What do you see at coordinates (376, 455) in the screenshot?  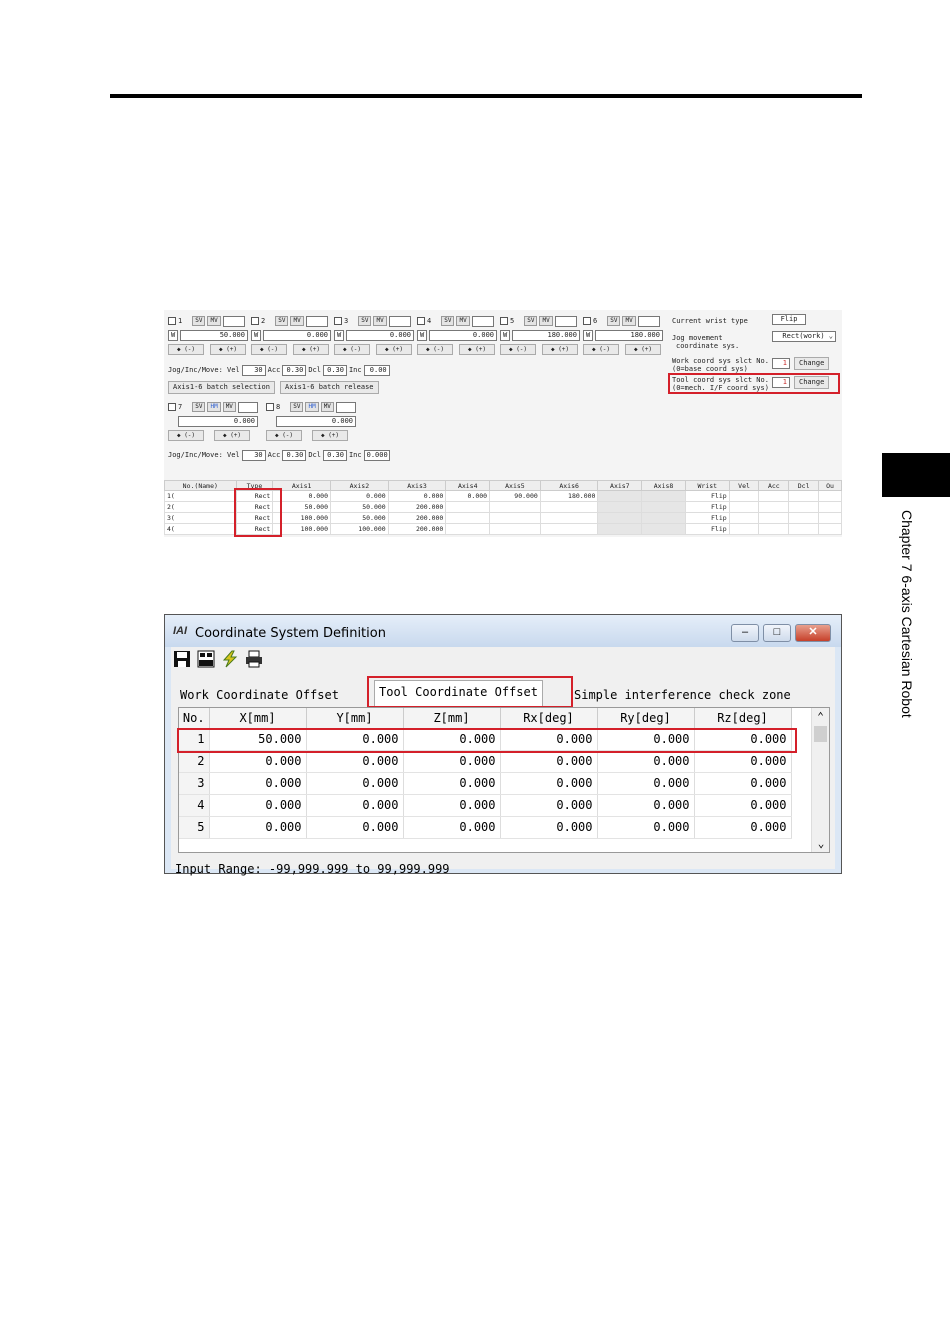 I see `inc-input: 0.000` at bounding box center [376, 455].